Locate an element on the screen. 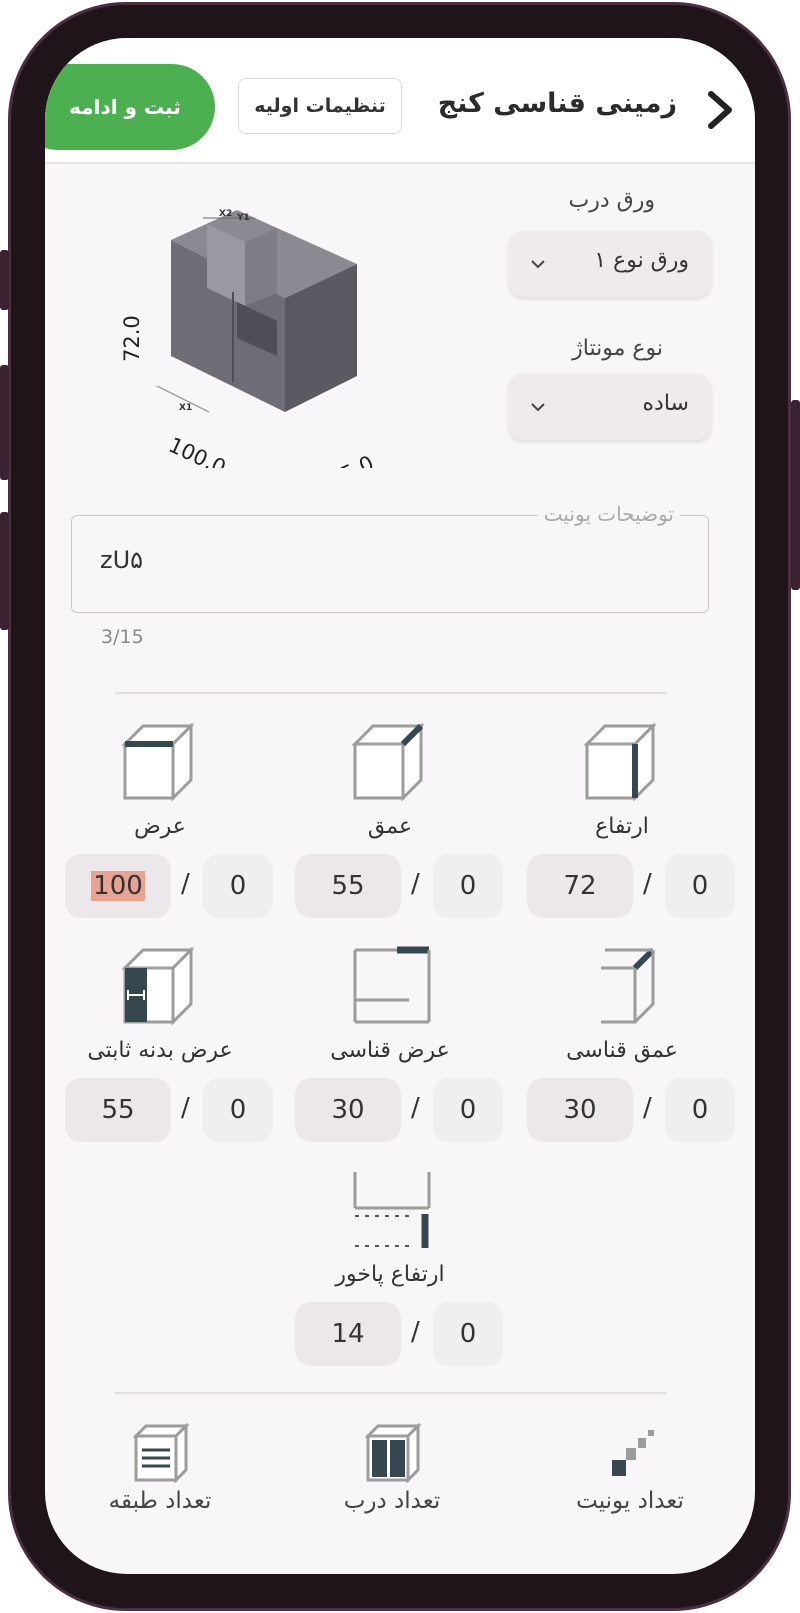 This screenshot has width=800, height=1613. assembly-type-label: نوع مونتاژ is located at coordinates (617, 348).